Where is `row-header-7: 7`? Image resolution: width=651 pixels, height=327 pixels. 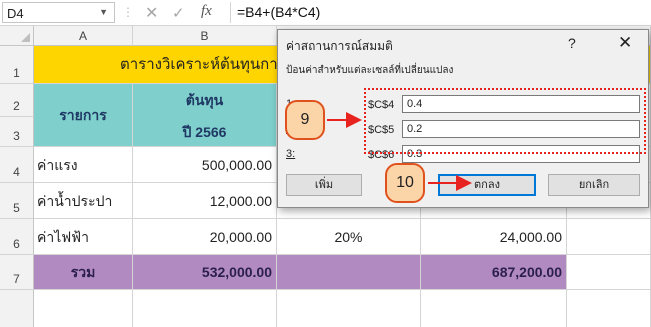 row-header-7: 7 is located at coordinates (17, 272).